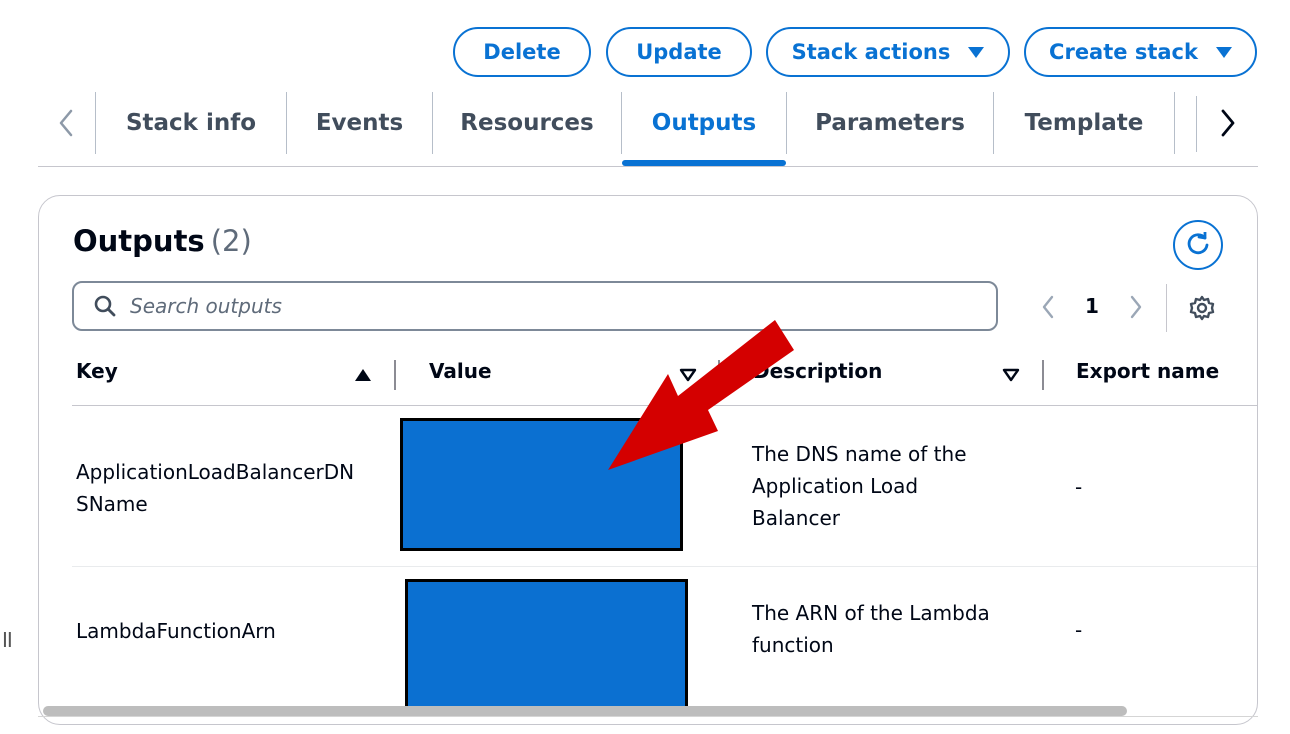 The height and width of the screenshot is (734, 1290). I want to click on tabs-scroll-left-button, so click(66, 123).